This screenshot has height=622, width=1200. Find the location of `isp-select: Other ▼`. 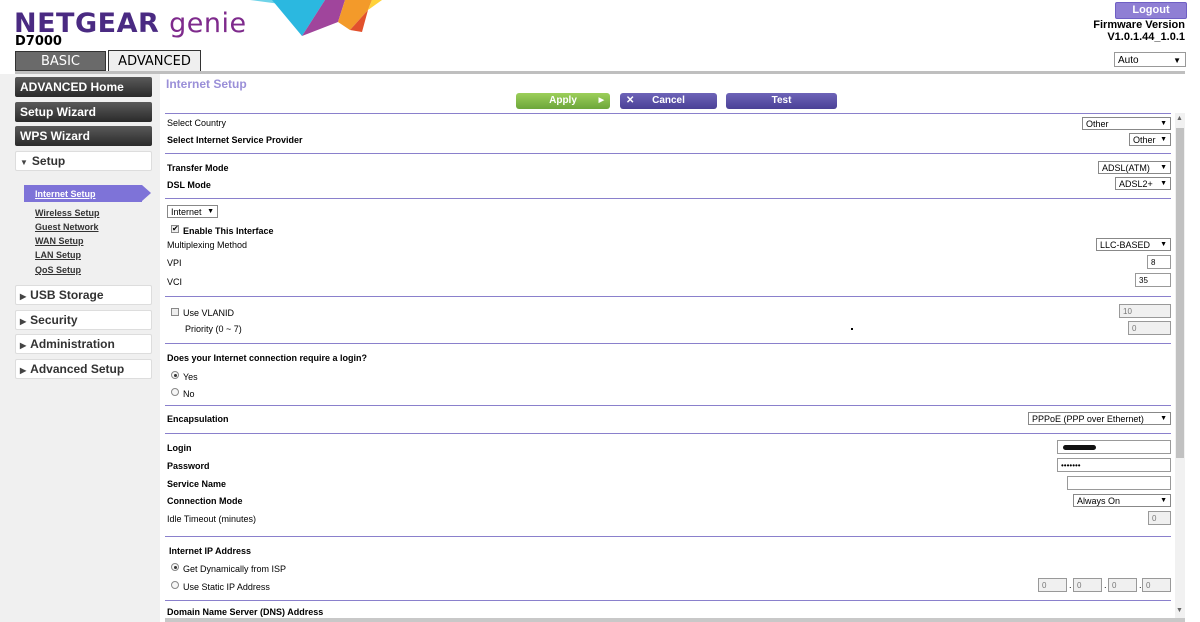

isp-select: Other ▼ is located at coordinates (1150, 139).